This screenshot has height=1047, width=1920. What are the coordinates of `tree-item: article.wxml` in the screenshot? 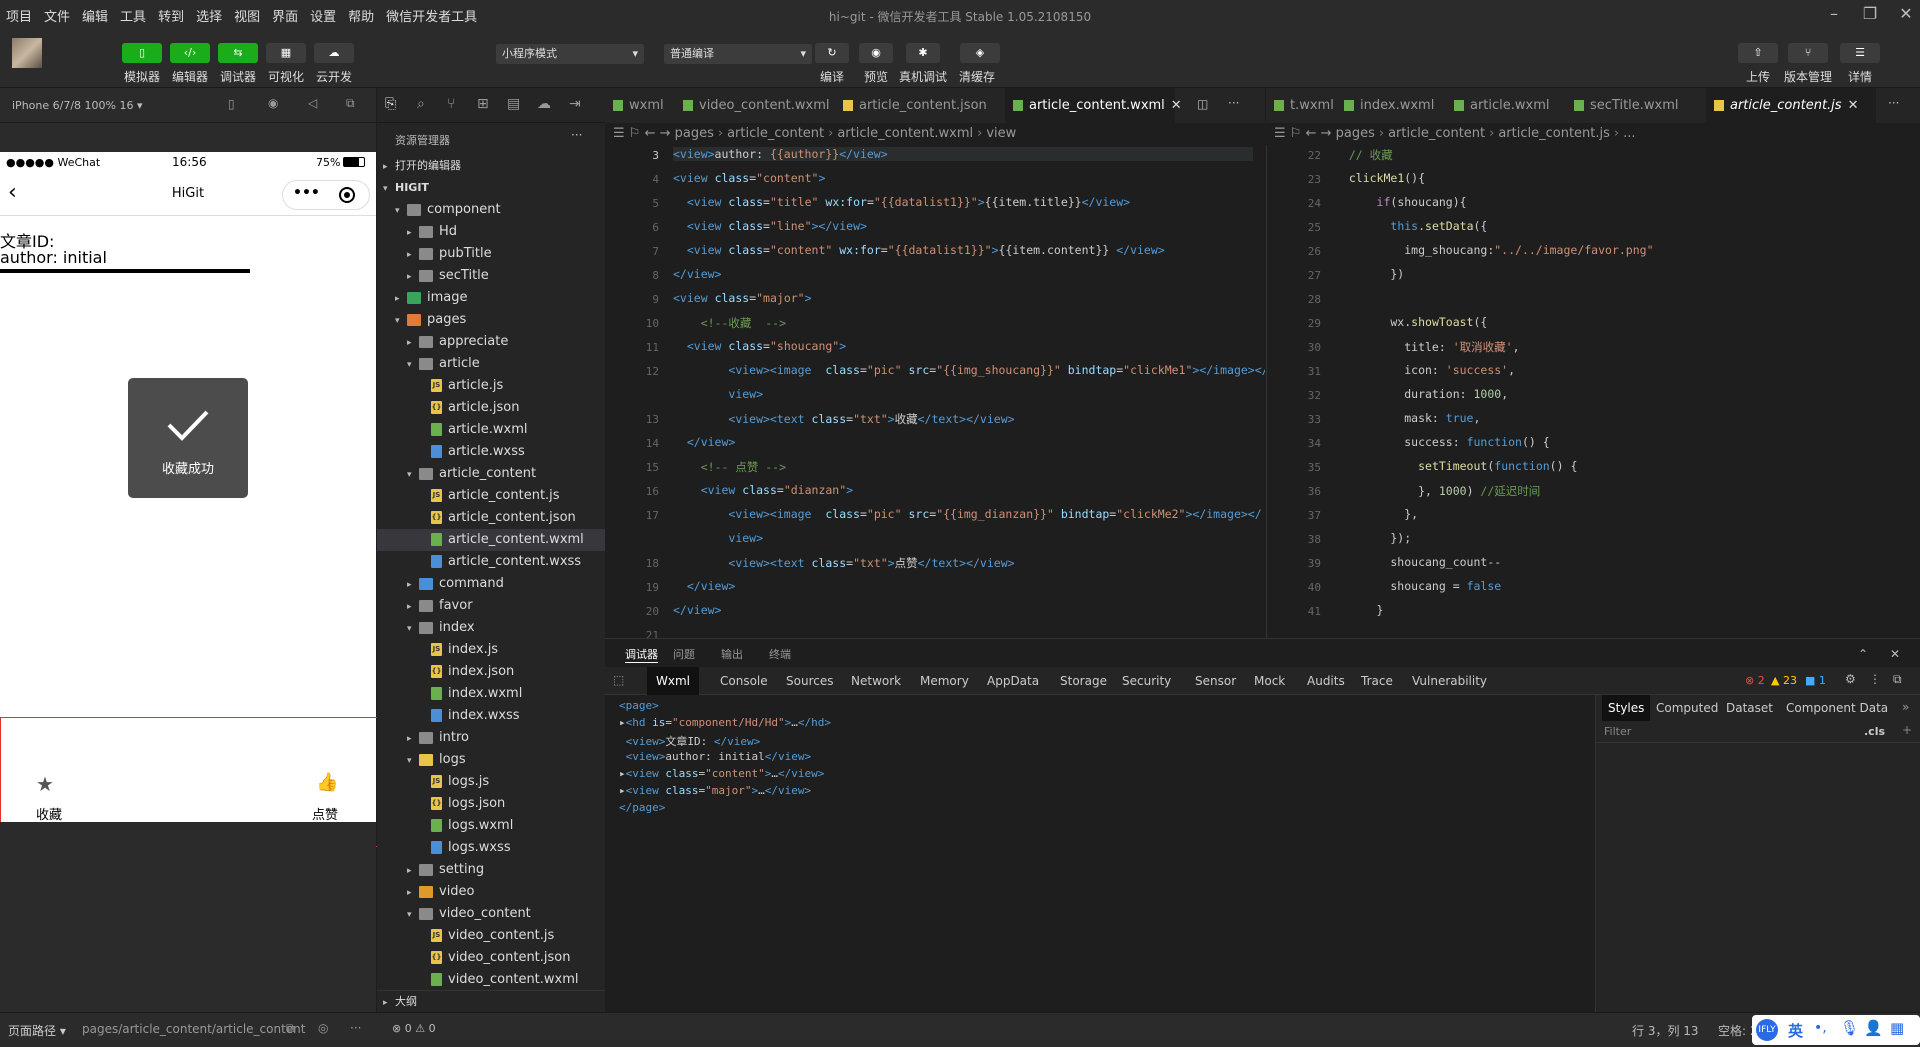 It's located at (491, 430).